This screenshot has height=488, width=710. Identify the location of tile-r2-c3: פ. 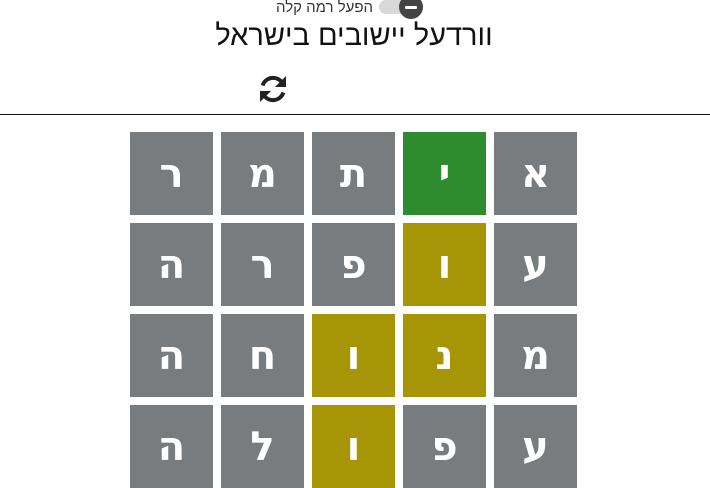
(353, 264).